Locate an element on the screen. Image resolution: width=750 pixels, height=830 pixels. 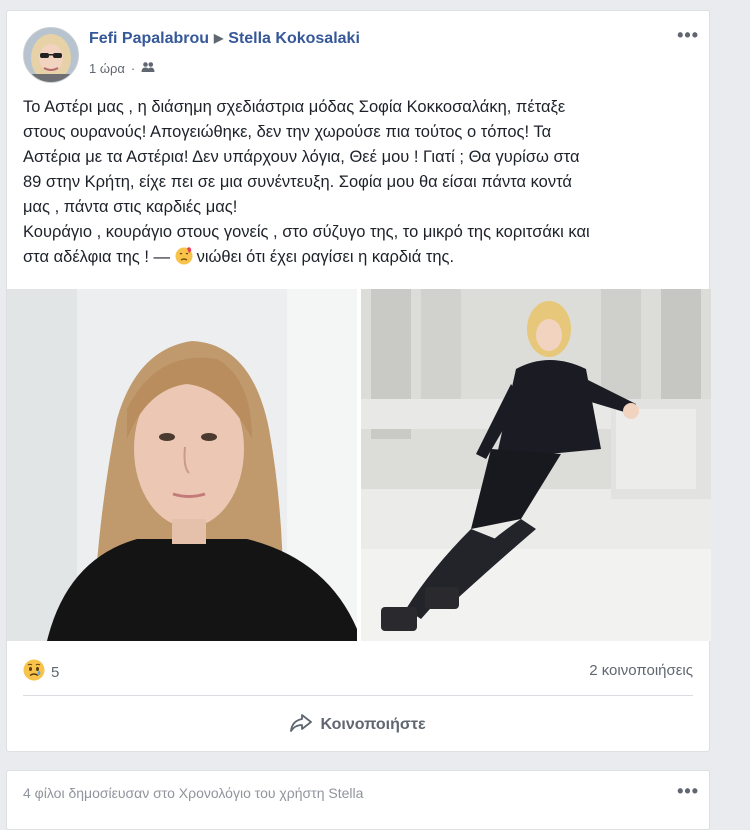
author-name: Fefi Papalabrou is located at coordinates (149, 38).